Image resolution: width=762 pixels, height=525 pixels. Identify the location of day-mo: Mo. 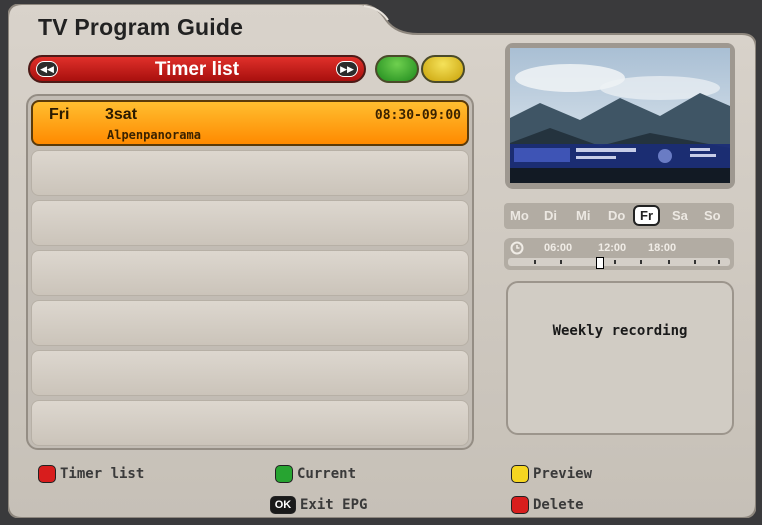
(519, 215).